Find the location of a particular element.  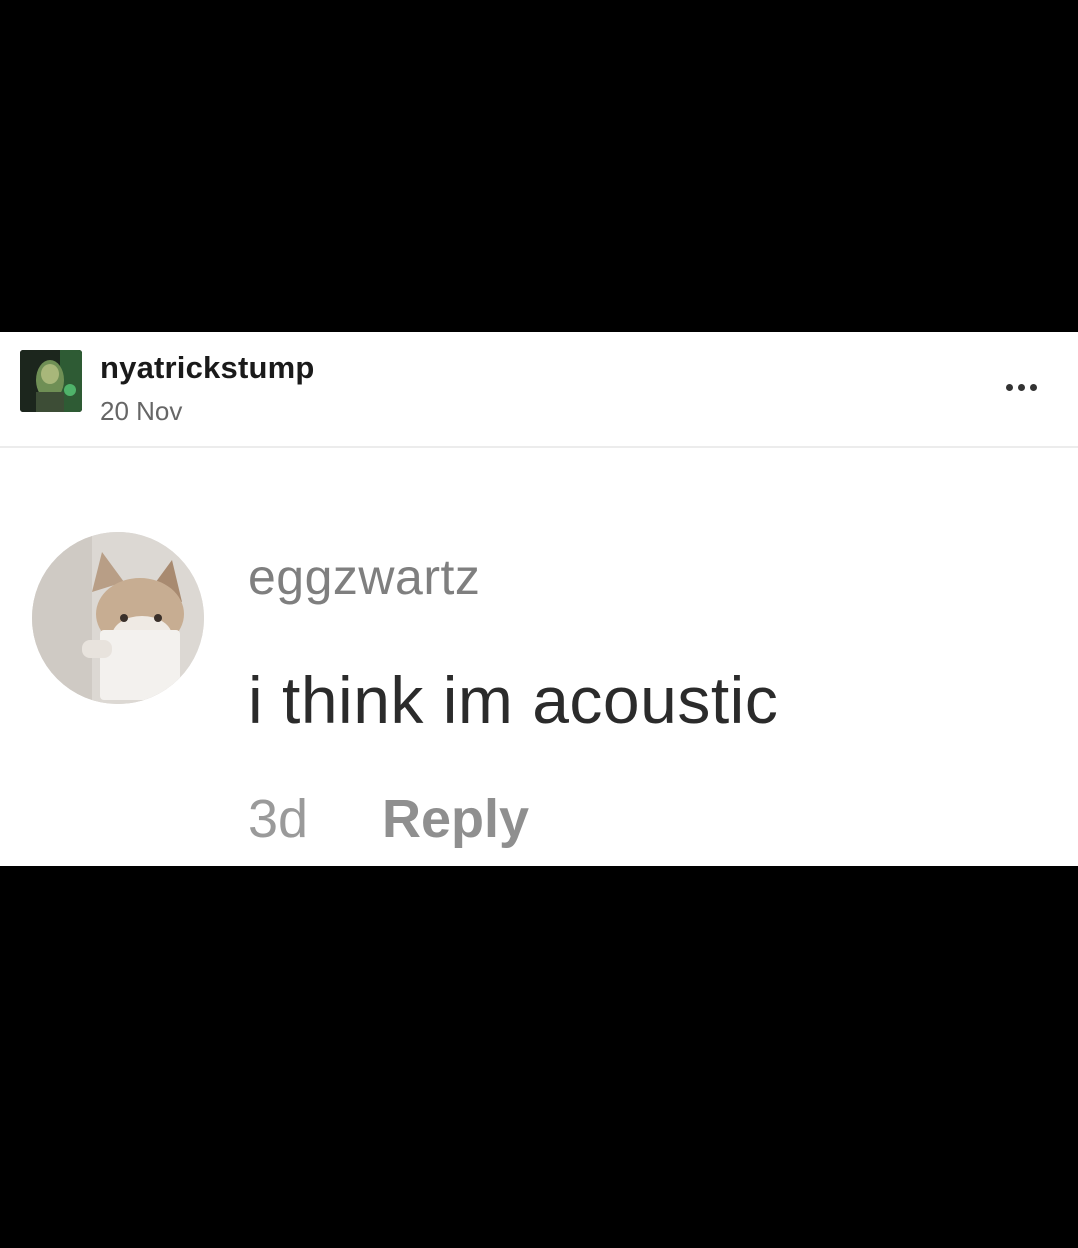

post-header: nyatrickstump 20 Nov is located at coordinates (539, 390).